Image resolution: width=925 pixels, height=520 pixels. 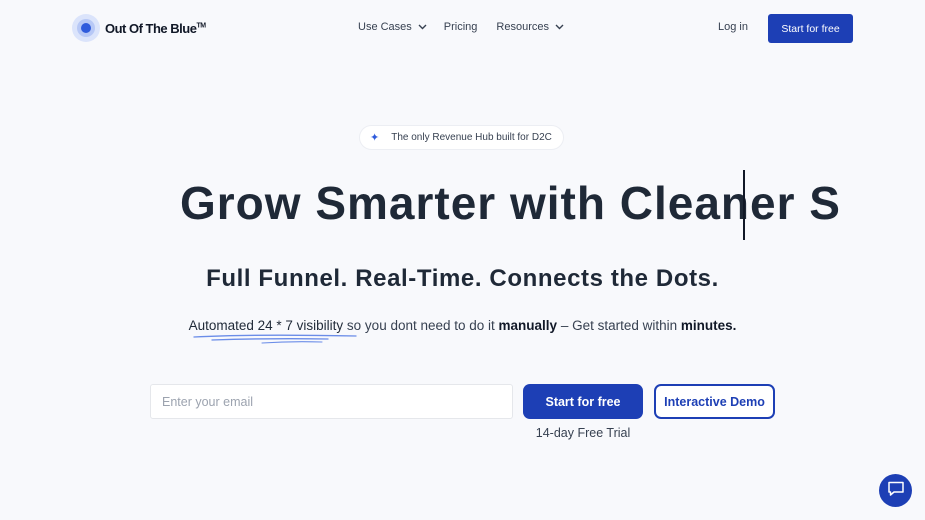 I want to click on brand-logo: Out Of The BlueTM, so click(x=139, y=28).